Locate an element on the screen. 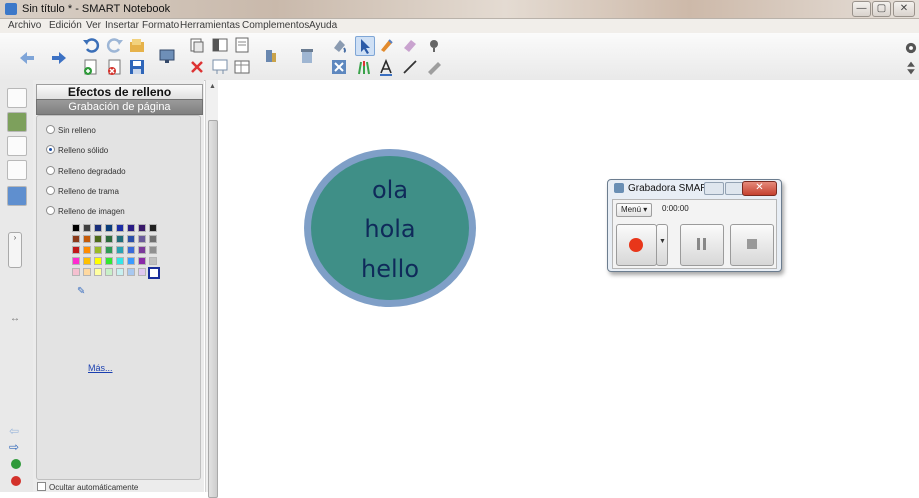 Image resolution: width=919 pixels, height=498 pixels. shapes-icon is located at coordinates (434, 67).